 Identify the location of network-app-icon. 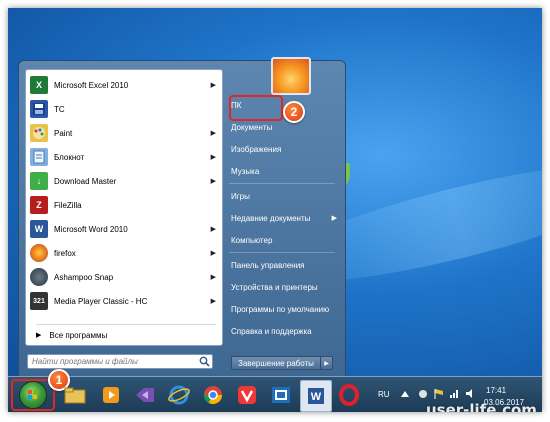
(281, 395).